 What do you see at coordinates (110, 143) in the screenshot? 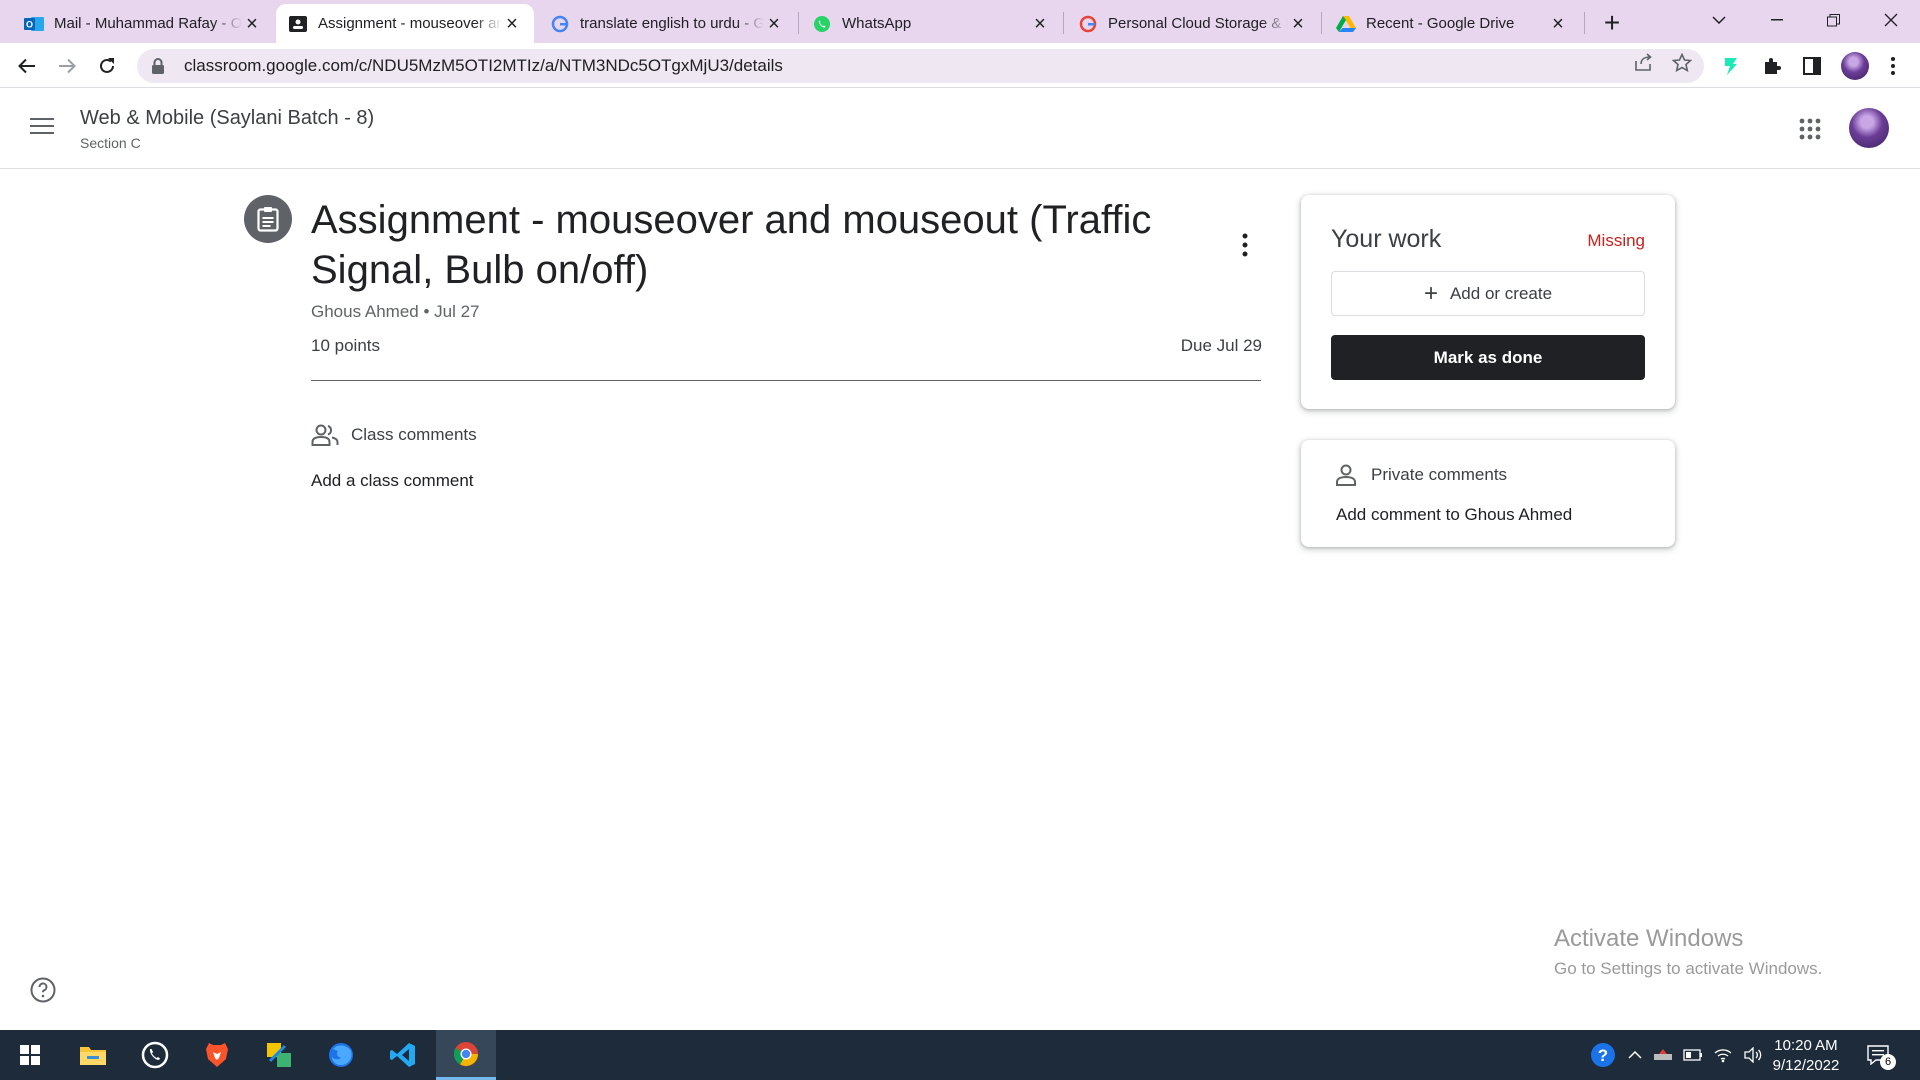
I see `course-section: Section C` at bounding box center [110, 143].